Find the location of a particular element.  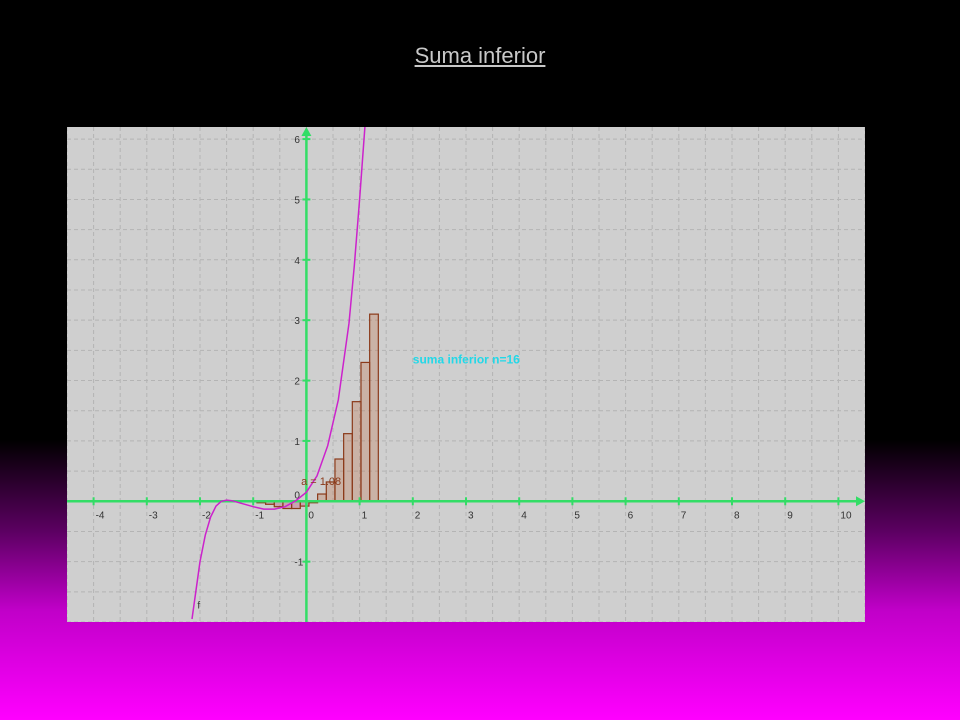

sum-label: suma inferior n=16 is located at coordinates (466, 360).